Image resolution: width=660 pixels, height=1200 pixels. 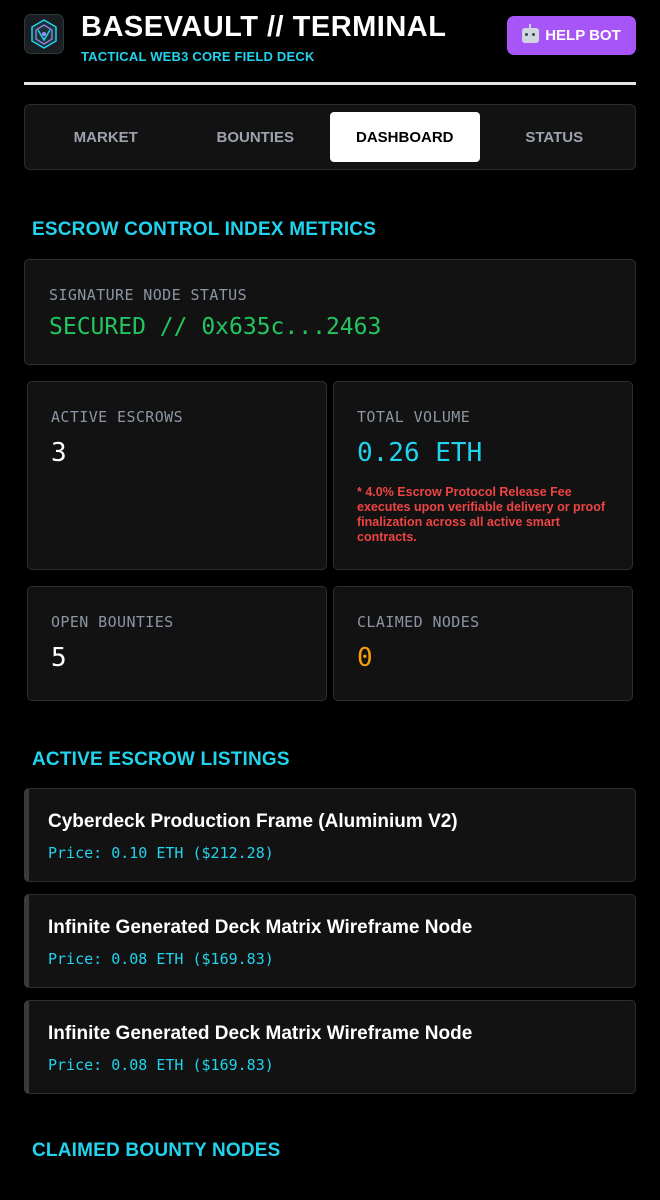 I want to click on open-bounties-value: 5, so click(x=59, y=658).